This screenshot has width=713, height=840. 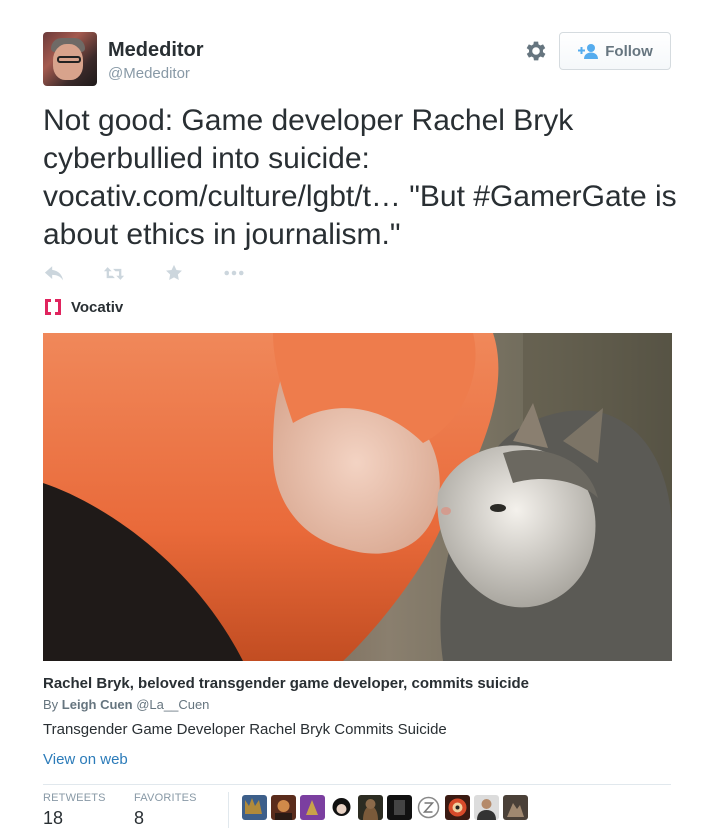 I want to click on reply-icon, so click(x=54, y=273).